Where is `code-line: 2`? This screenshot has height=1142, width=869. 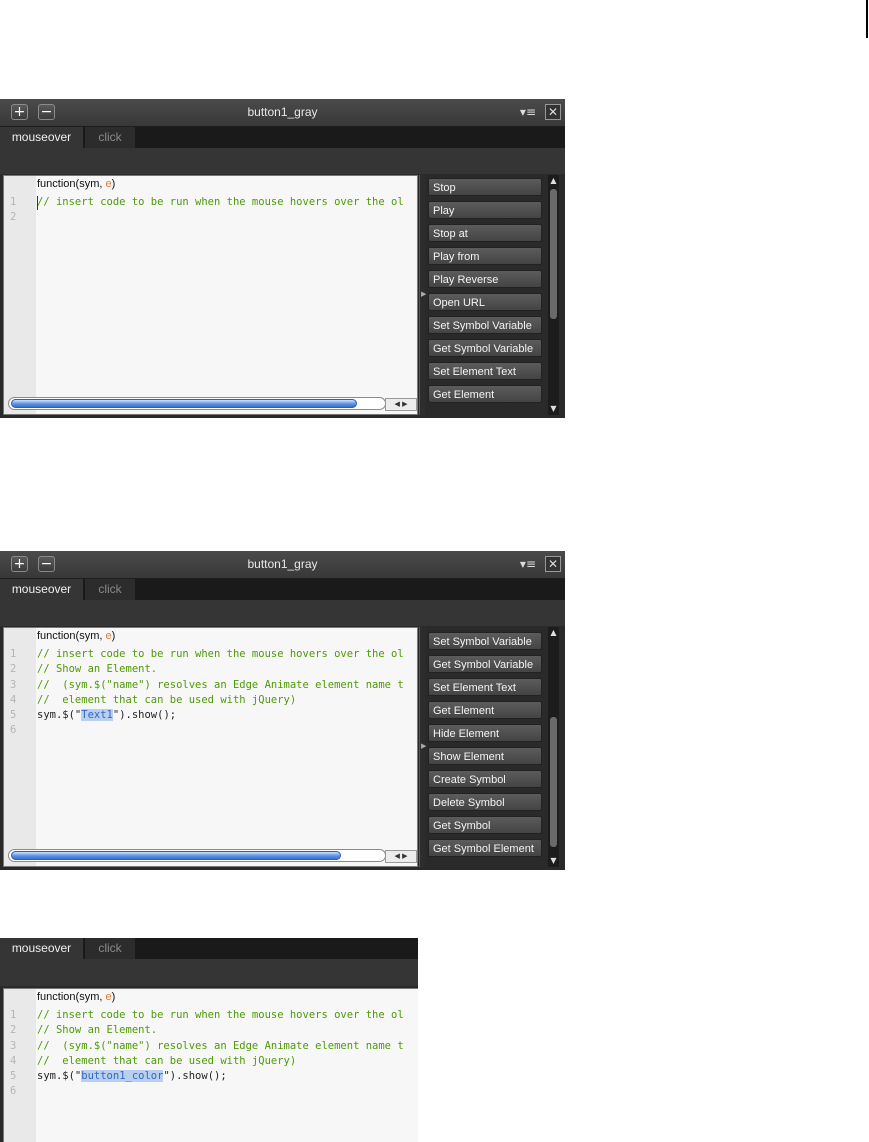
code-line: 2 is located at coordinates (210, 217).